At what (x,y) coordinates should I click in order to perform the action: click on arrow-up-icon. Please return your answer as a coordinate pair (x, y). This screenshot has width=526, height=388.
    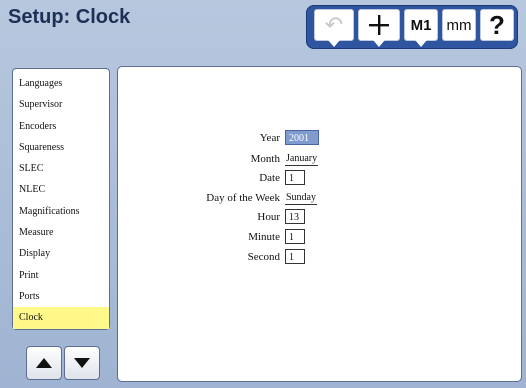
    Looking at the image, I should click on (44, 363).